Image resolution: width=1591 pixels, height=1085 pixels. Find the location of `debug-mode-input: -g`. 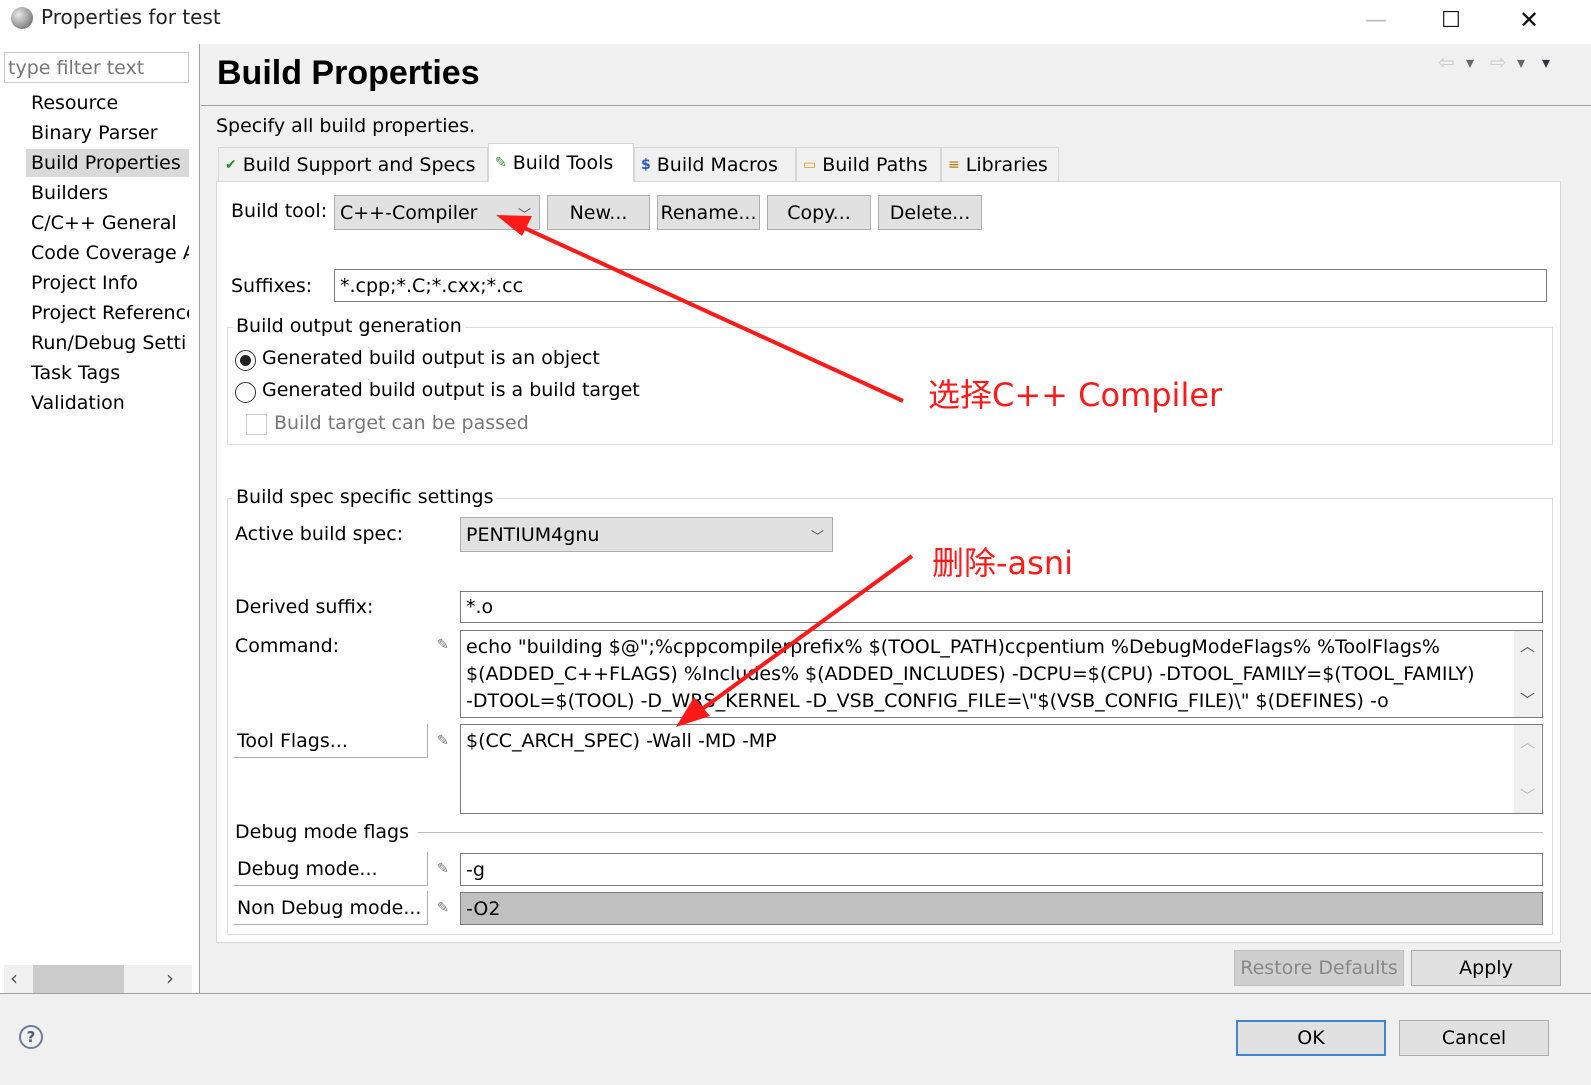

debug-mode-input: -g is located at coordinates (1001, 869).